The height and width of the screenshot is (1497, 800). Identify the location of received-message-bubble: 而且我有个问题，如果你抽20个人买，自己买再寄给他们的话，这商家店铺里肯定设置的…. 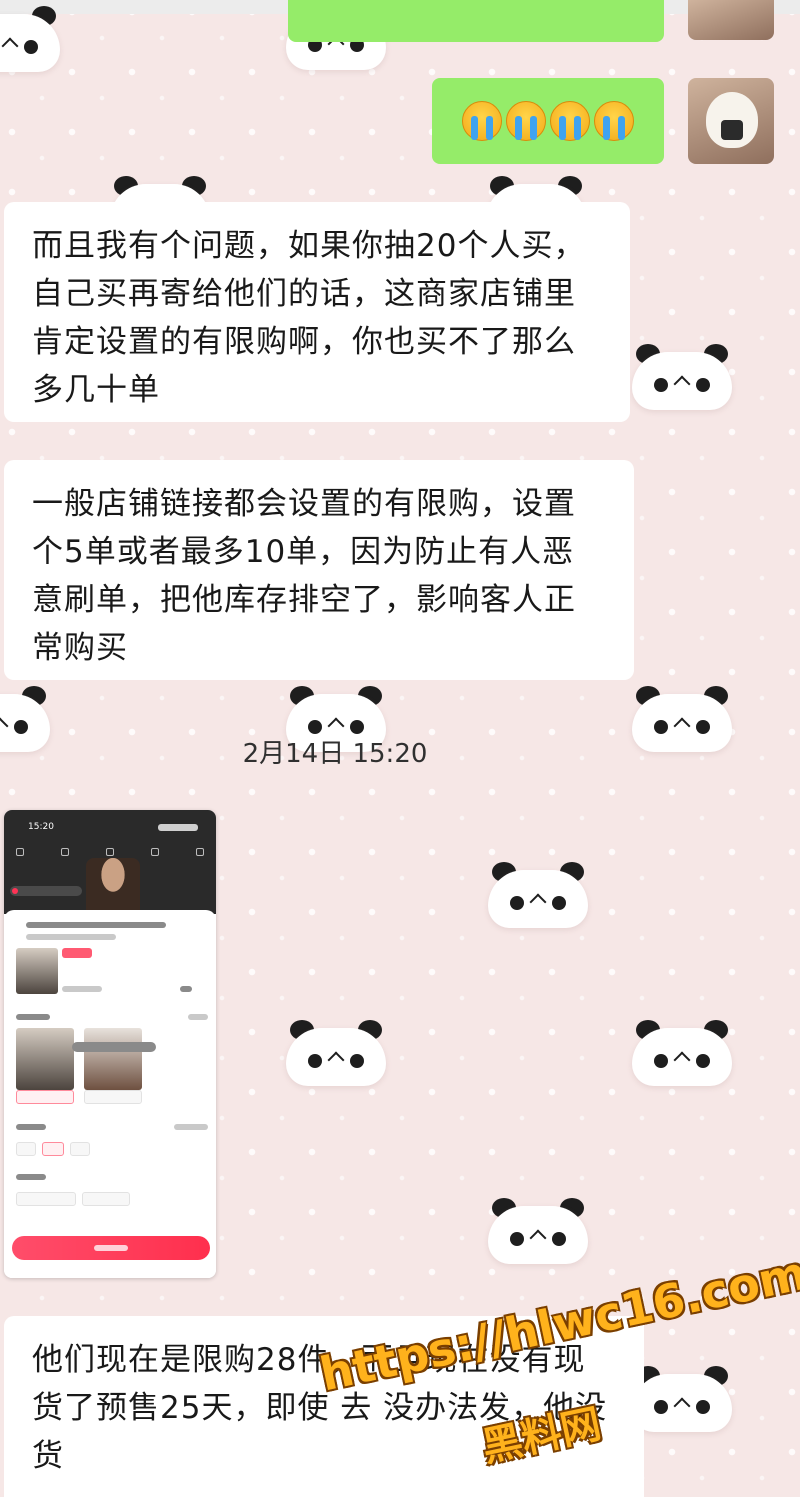
(317, 312).